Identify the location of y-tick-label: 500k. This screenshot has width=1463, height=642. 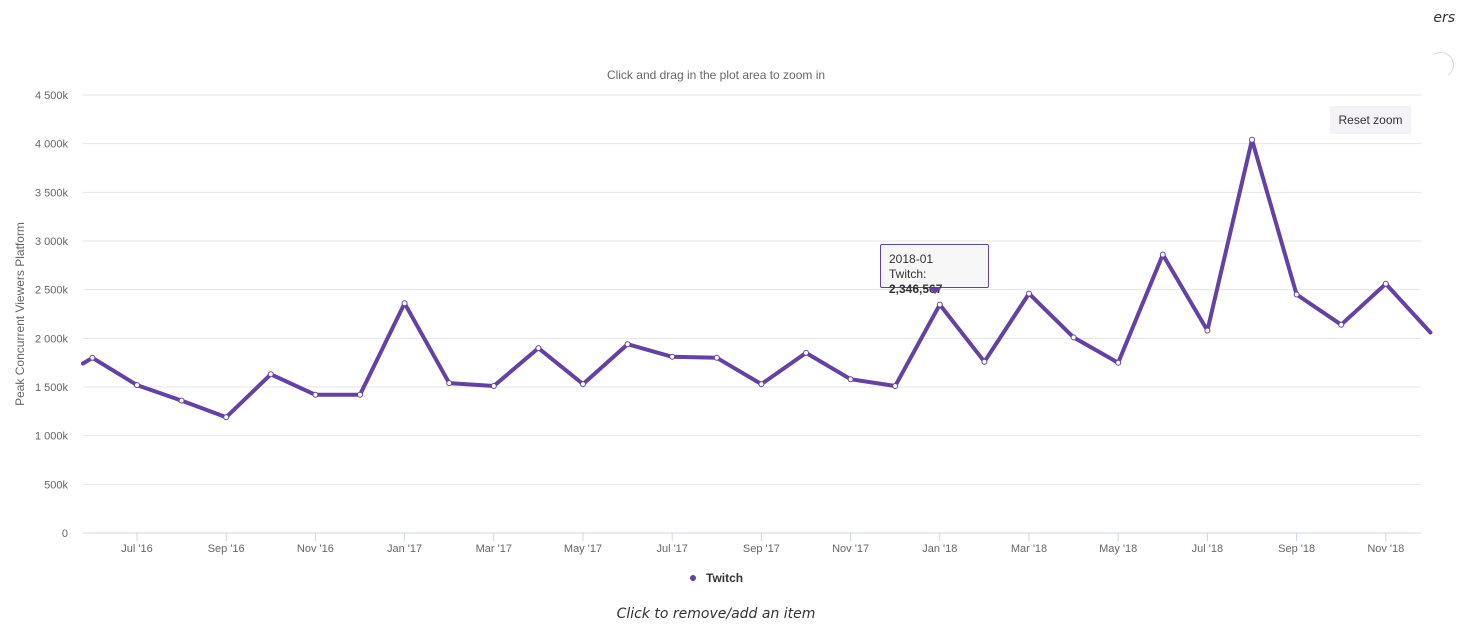
(56, 485).